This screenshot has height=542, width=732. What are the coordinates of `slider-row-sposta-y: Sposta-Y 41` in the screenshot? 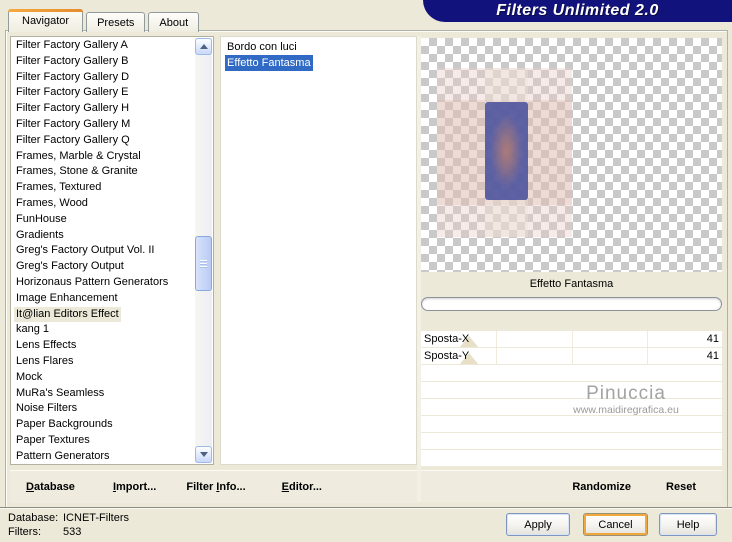 It's located at (571, 356).